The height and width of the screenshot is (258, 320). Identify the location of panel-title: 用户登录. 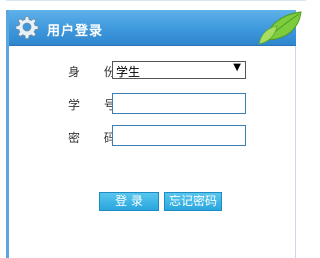
(75, 31).